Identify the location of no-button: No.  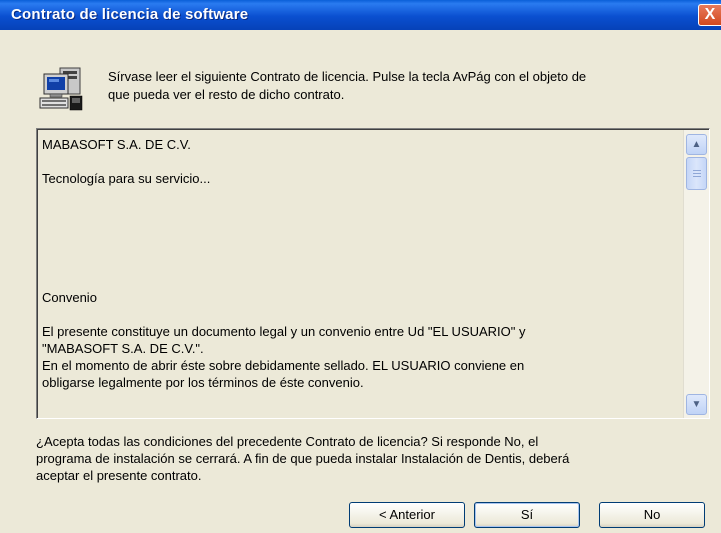
(652, 515).